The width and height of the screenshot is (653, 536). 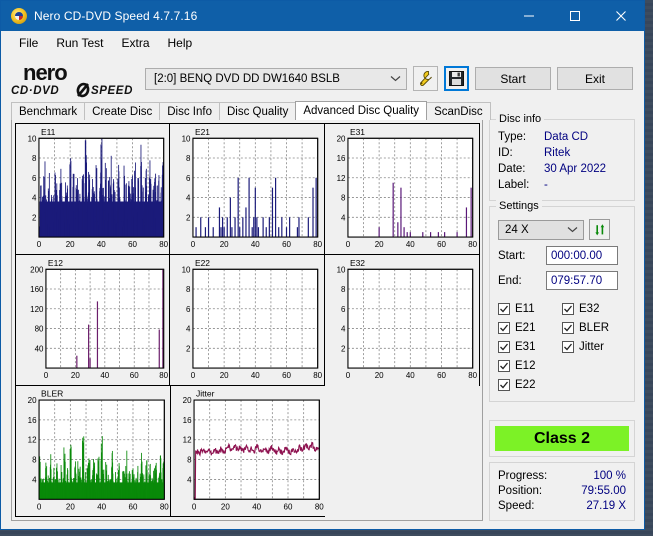 What do you see at coordinates (47, 131) in the screenshot?
I see `svg-text: E11` at bounding box center [47, 131].